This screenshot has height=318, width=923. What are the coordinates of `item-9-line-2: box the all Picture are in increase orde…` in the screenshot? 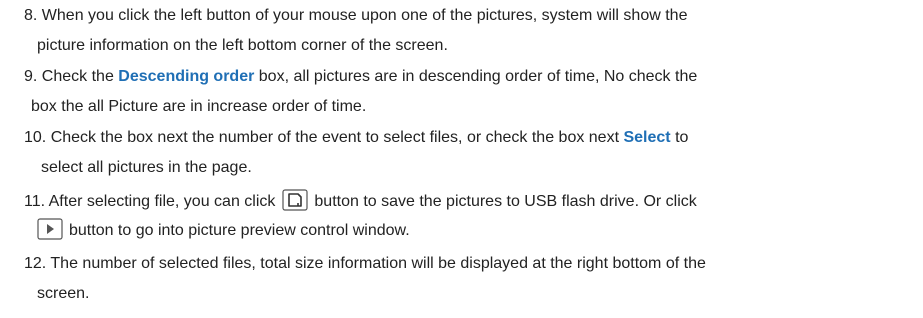 It's located at (198, 107).